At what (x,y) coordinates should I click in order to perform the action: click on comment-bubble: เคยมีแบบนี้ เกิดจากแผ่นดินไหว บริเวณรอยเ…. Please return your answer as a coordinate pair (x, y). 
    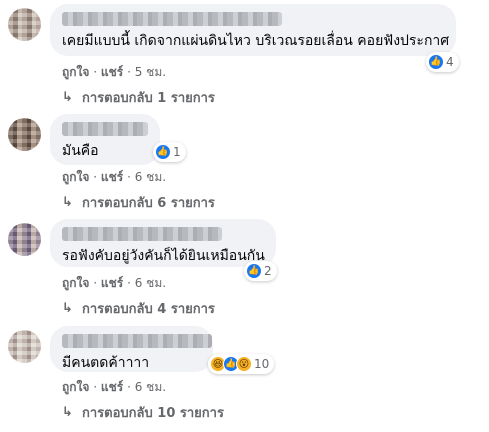
    Looking at the image, I should click on (253, 30).